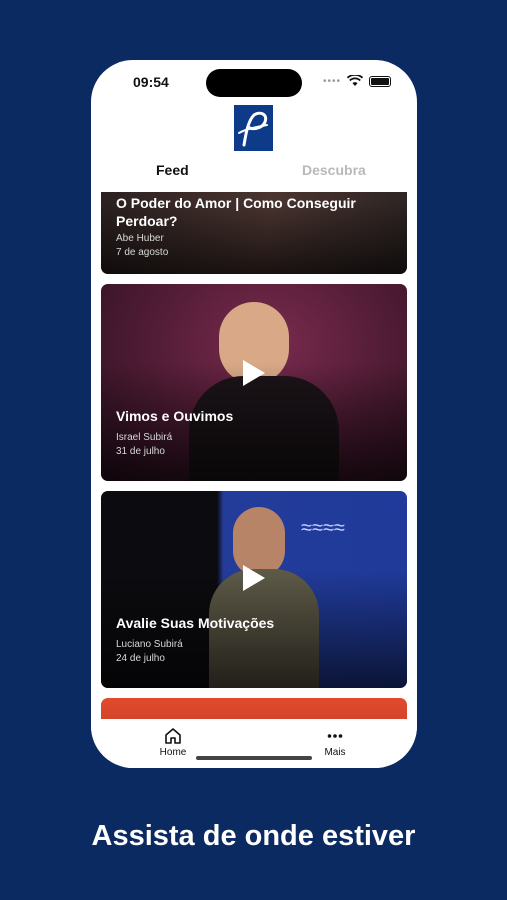  What do you see at coordinates (254, 743) in the screenshot?
I see `bottom-tabbar: Home Mais` at bounding box center [254, 743].